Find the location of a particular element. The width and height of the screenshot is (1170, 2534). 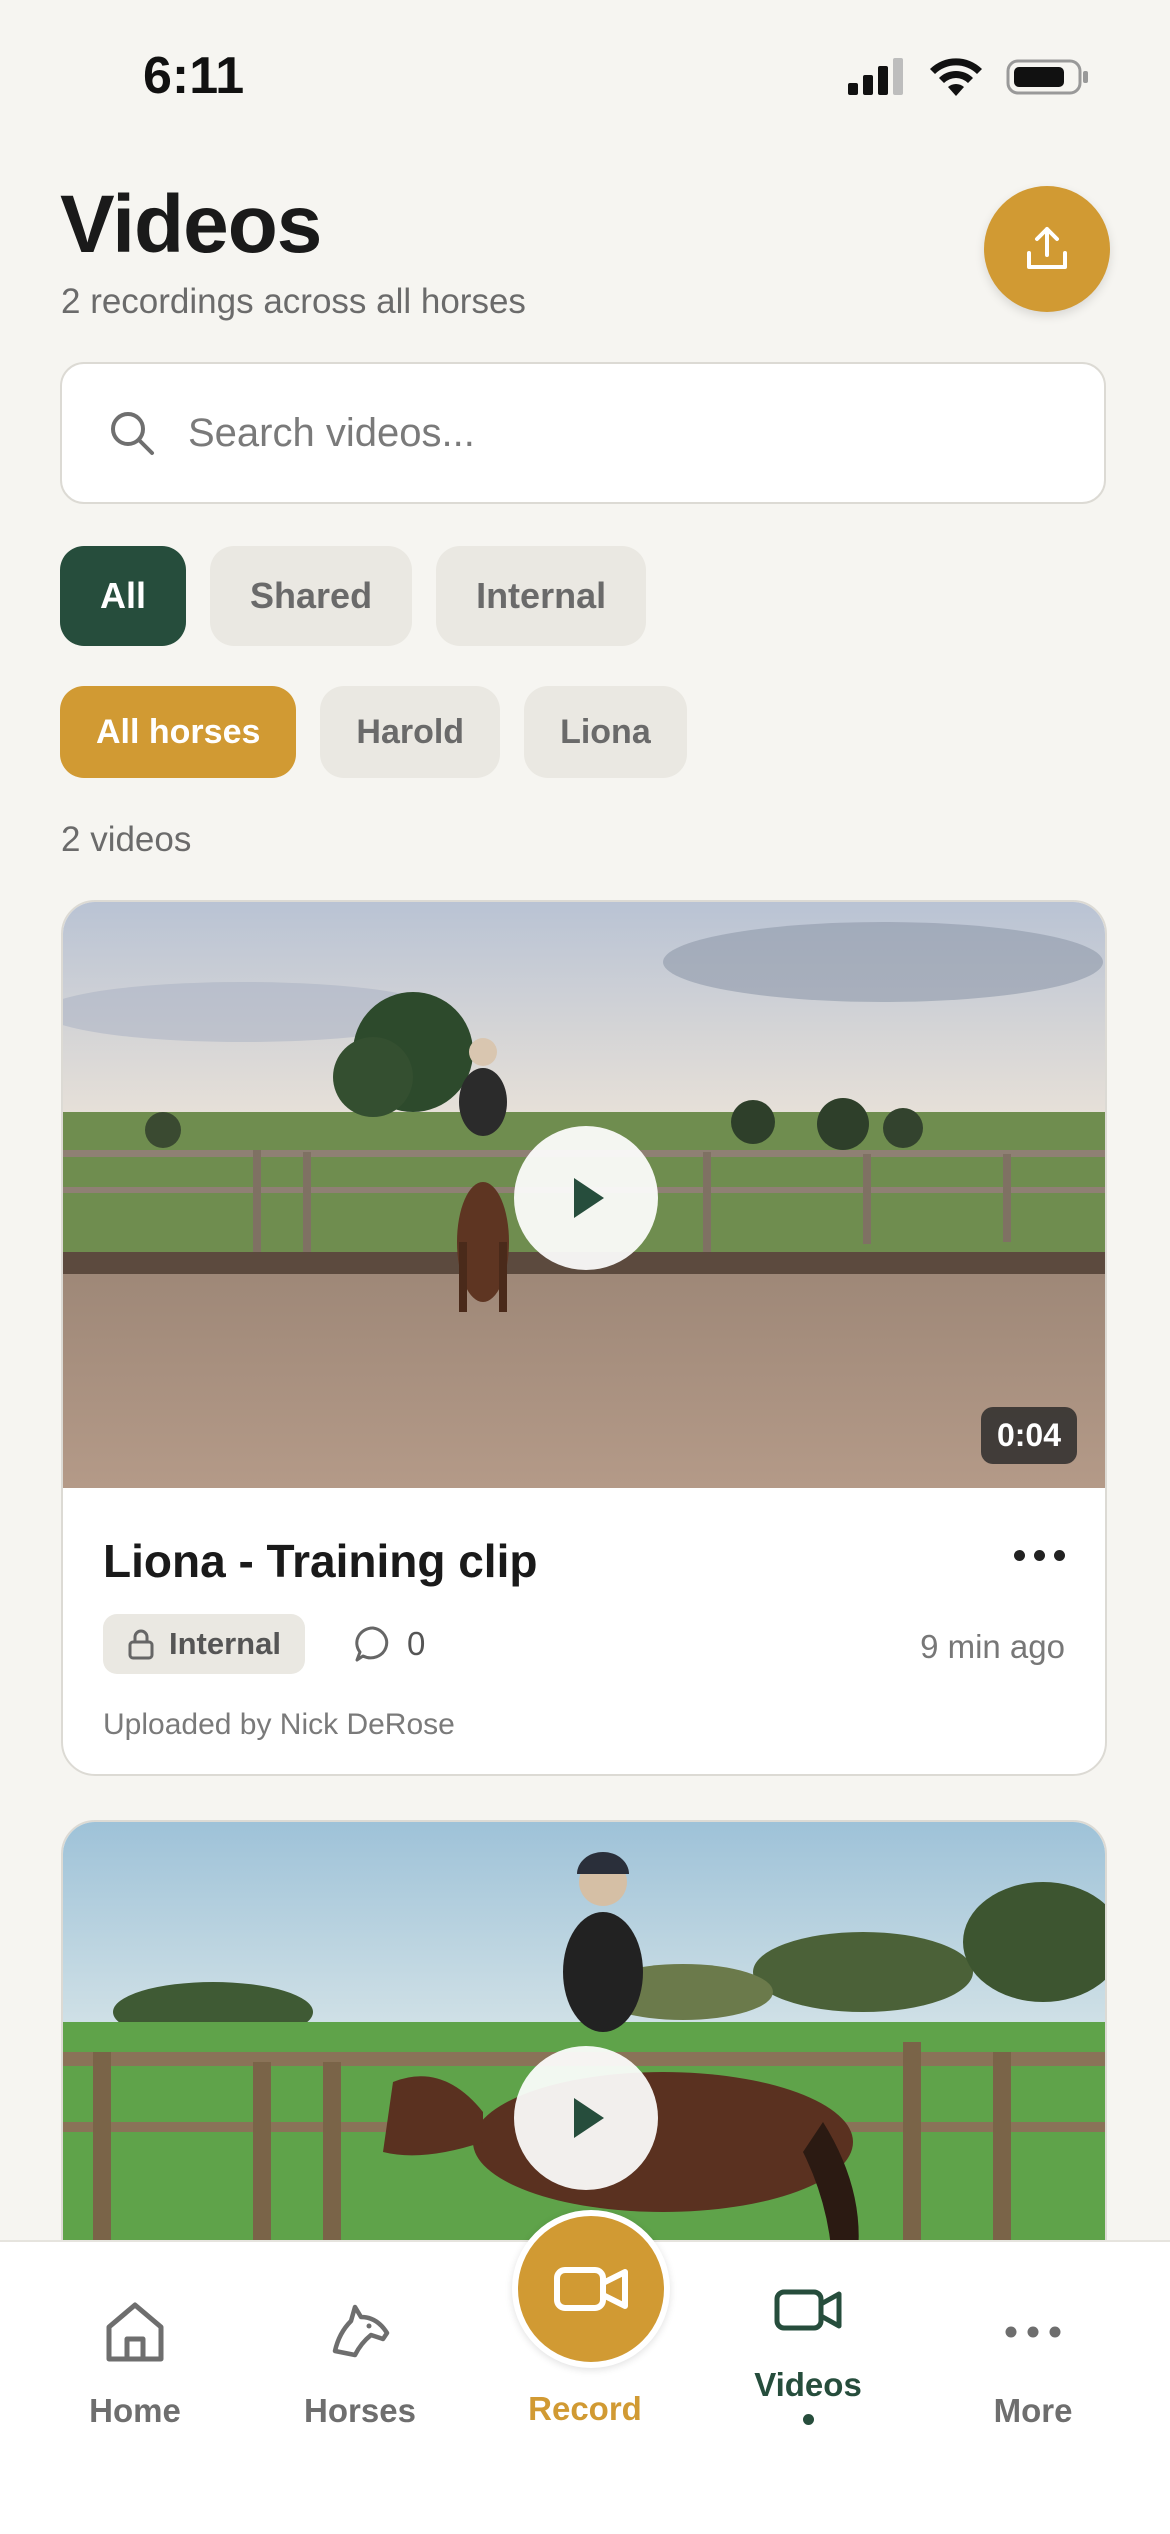

filter-shared: Shared is located at coordinates (311, 596).